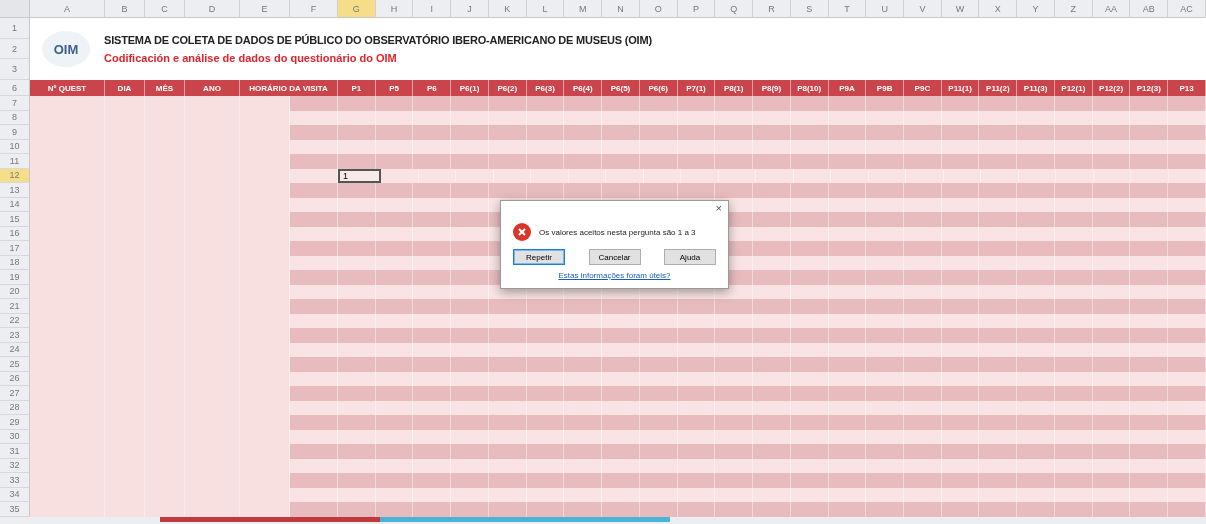  I want to click on column-heading: P6(3), so click(545, 88).